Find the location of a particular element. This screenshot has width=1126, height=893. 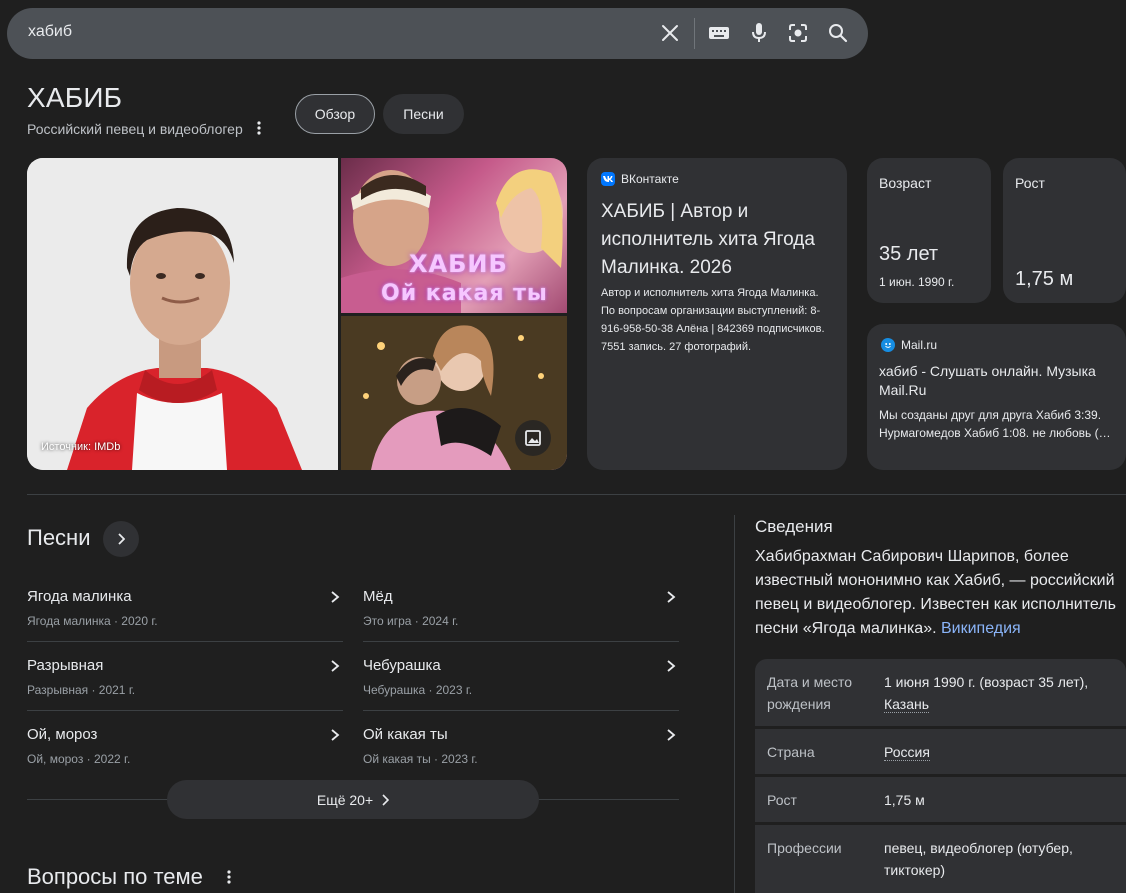

mail-logo-icon is located at coordinates (888, 345).